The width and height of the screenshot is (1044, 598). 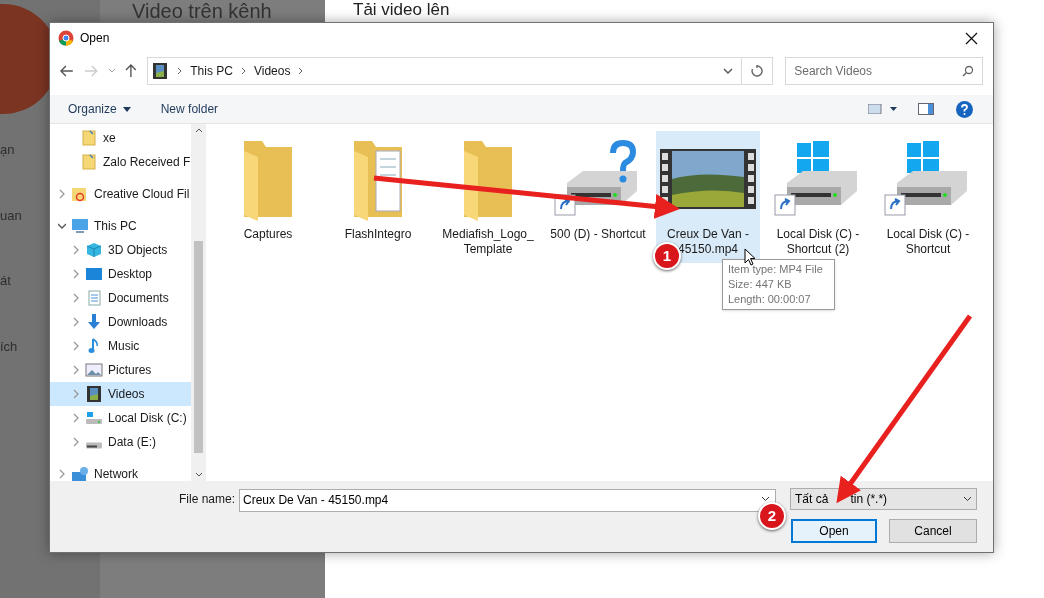 I want to click on refresh-icon, so click(x=756, y=71).